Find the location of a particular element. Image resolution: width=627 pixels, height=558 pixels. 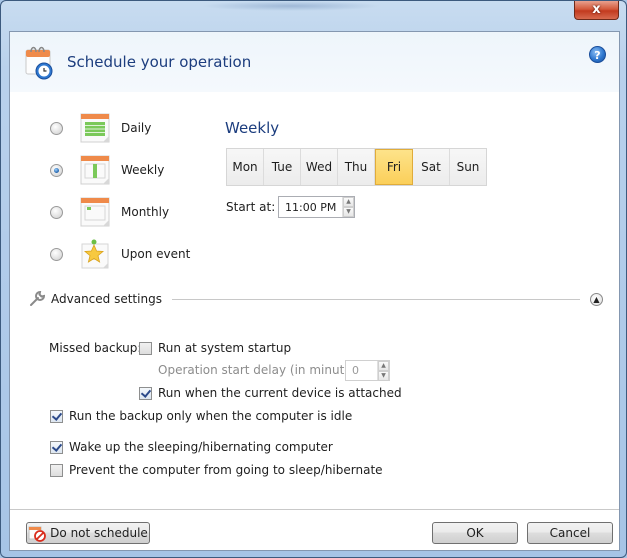

start-time-down-button: ▼ is located at coordinates (348, 212).